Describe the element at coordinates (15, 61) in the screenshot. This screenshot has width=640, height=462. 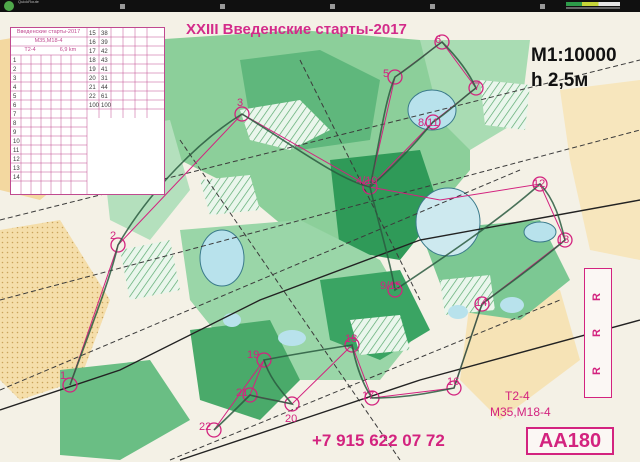
I see `legend-row-number: 1` at that location.